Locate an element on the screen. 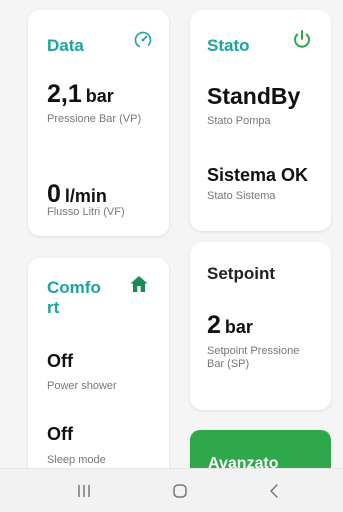 This screenshot has height=512, width=343. sleep-mode-value: Off is located at coordinates (60, 434).